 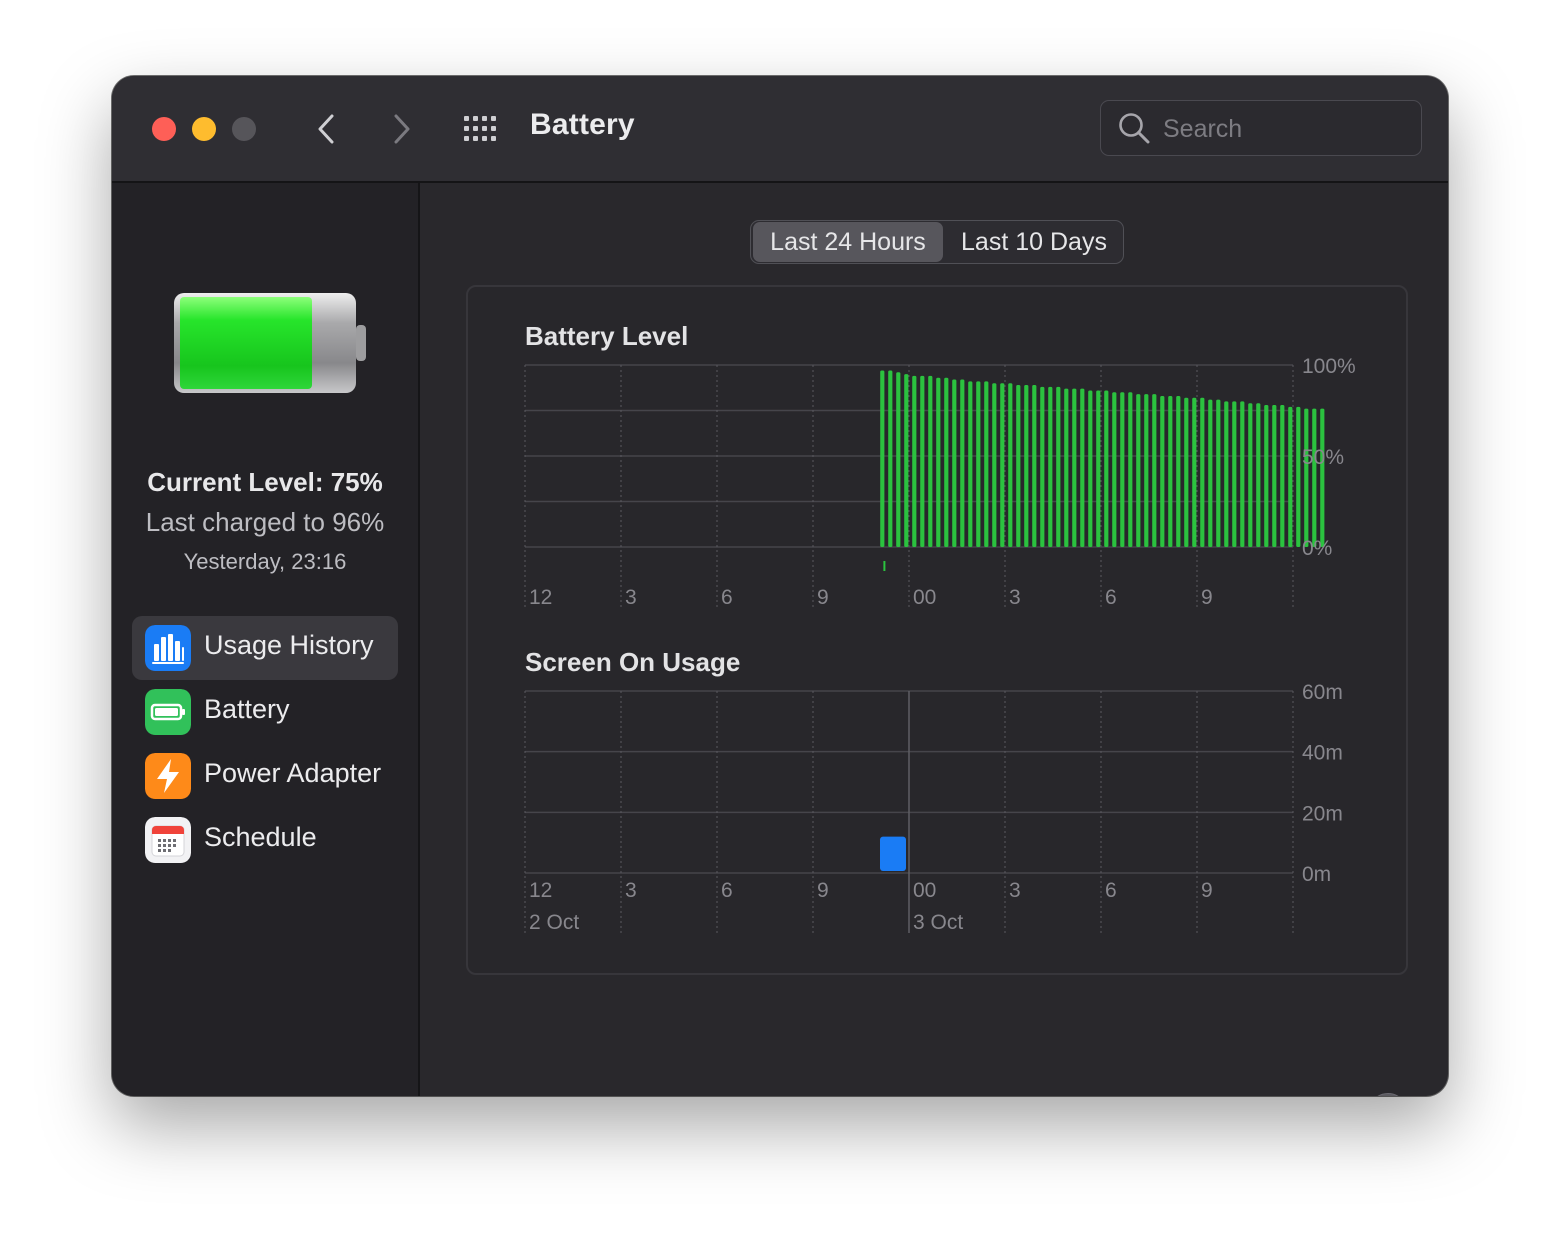 I want to click on close-button, so click(x=164, y=129).